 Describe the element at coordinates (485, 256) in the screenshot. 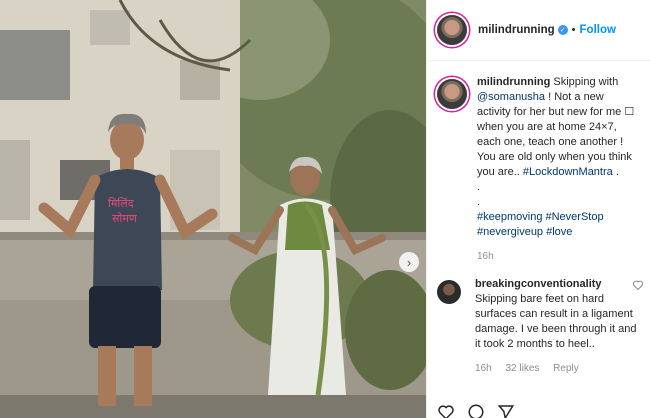

I see `caption-time: 16h` at that location.